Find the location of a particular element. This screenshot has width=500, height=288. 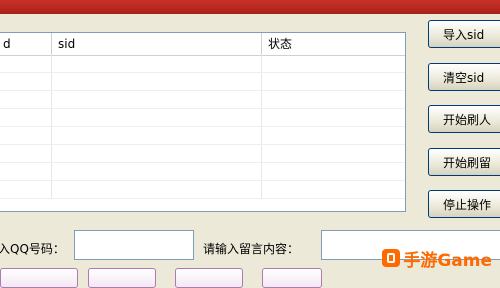

start-brush-message-button: 开始刷留 is located at coordinates (464, 162).